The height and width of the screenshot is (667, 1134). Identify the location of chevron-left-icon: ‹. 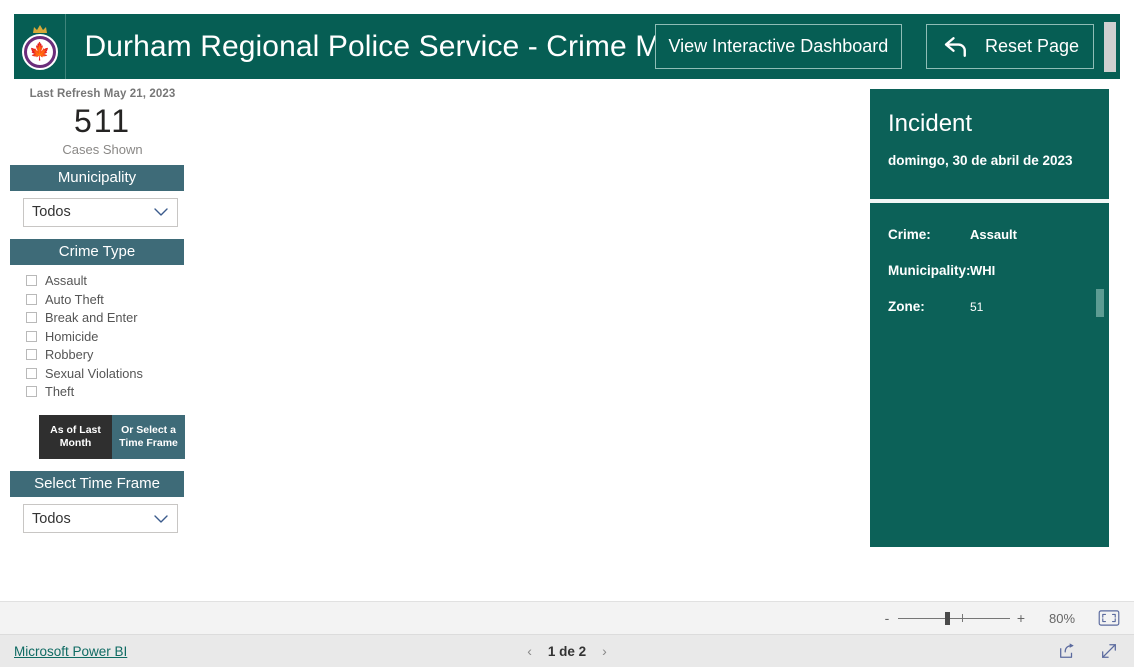
(529, 651).